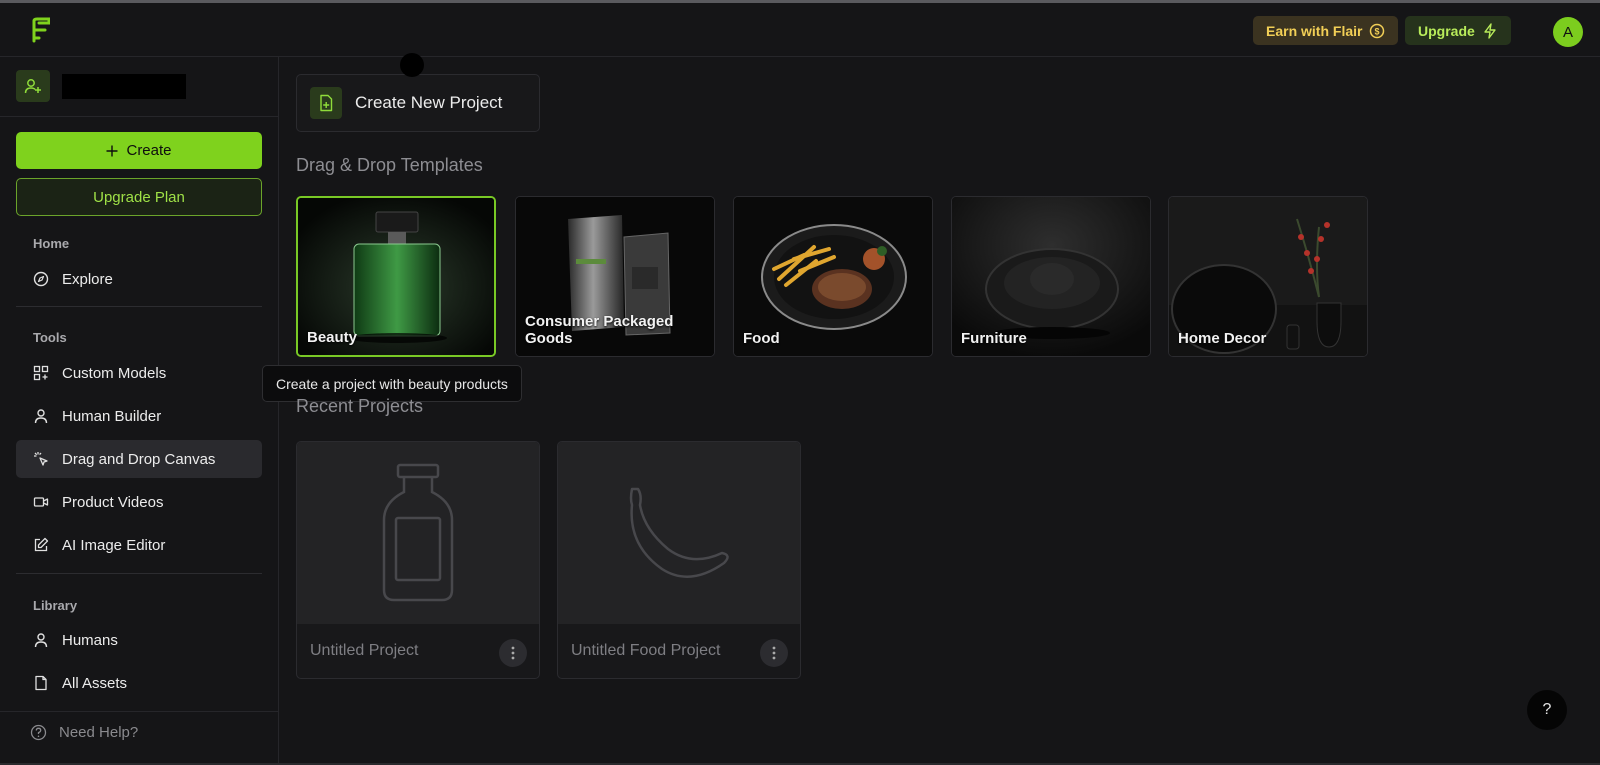  I want to click on need-help-label: Need Help?, so click(99, 732).